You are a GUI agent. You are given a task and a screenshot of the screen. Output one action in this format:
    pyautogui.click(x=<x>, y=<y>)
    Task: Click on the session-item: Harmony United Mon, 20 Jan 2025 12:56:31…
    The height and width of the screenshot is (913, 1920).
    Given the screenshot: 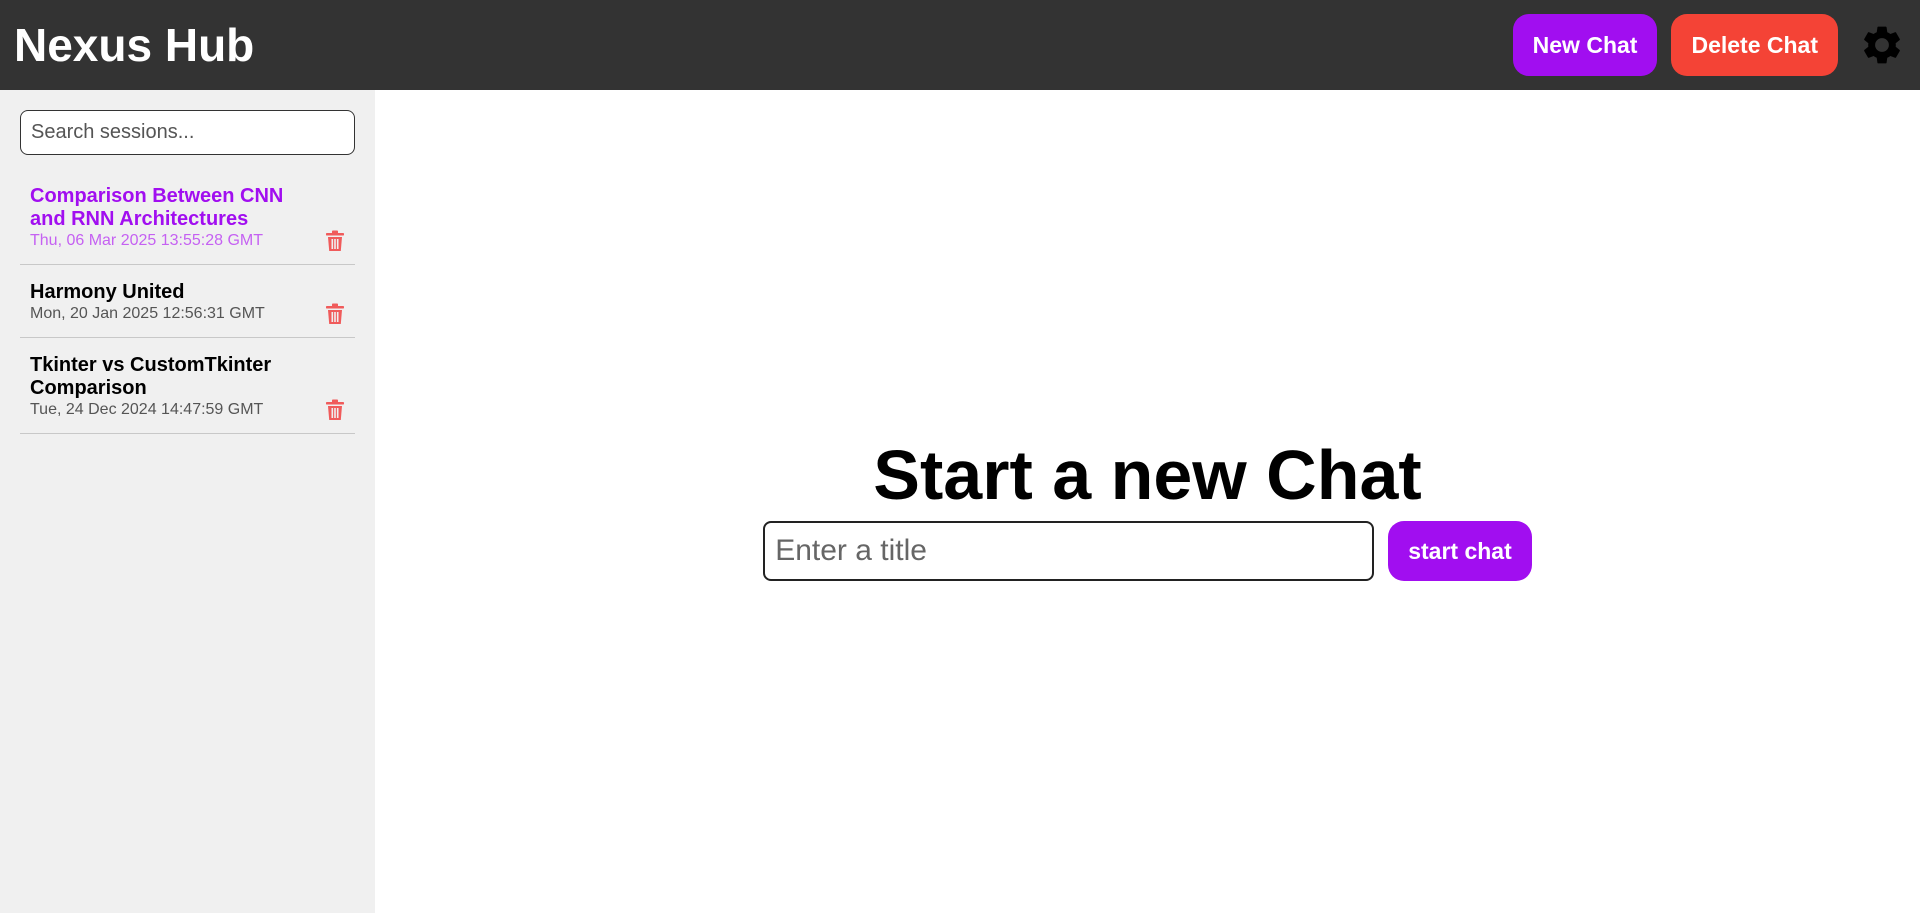 What is the action you would take?
    pyautogui.click(x=187, y=301)
    